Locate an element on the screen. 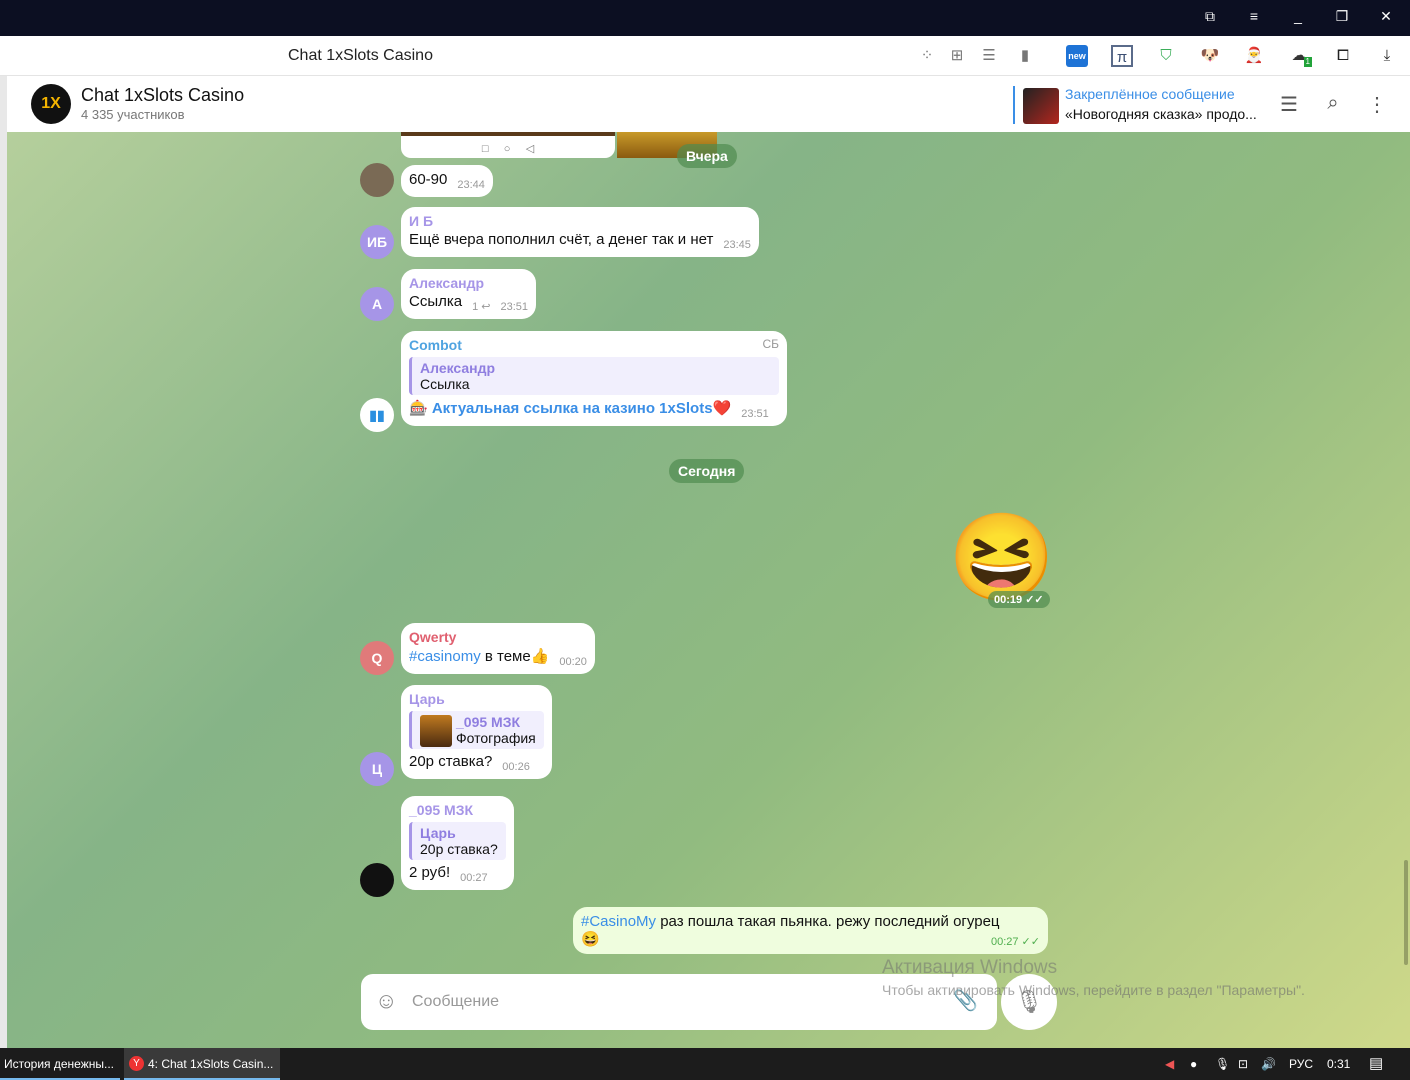 The height and width of the screenshot is (1080, 1410). hashtag-link: #casinomy is located at coordinates (445, 656).